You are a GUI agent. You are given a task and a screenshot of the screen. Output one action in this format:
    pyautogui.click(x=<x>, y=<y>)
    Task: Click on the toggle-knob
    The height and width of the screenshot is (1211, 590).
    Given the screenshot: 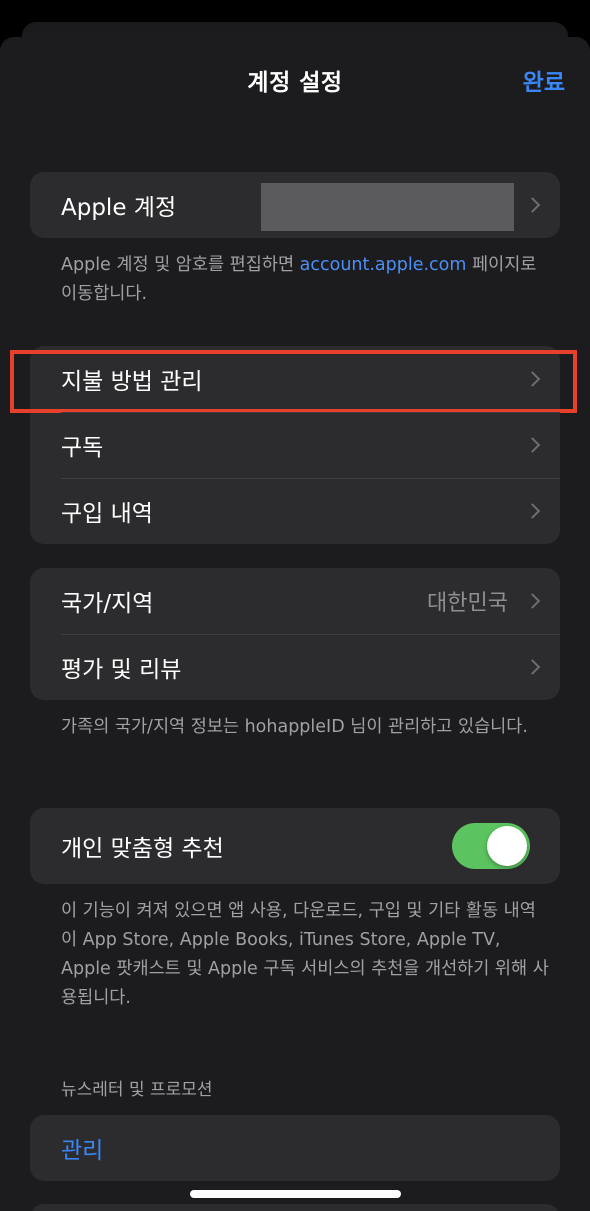 What is the action you would take?
    pyautogui.click(x=507, y=846)
    